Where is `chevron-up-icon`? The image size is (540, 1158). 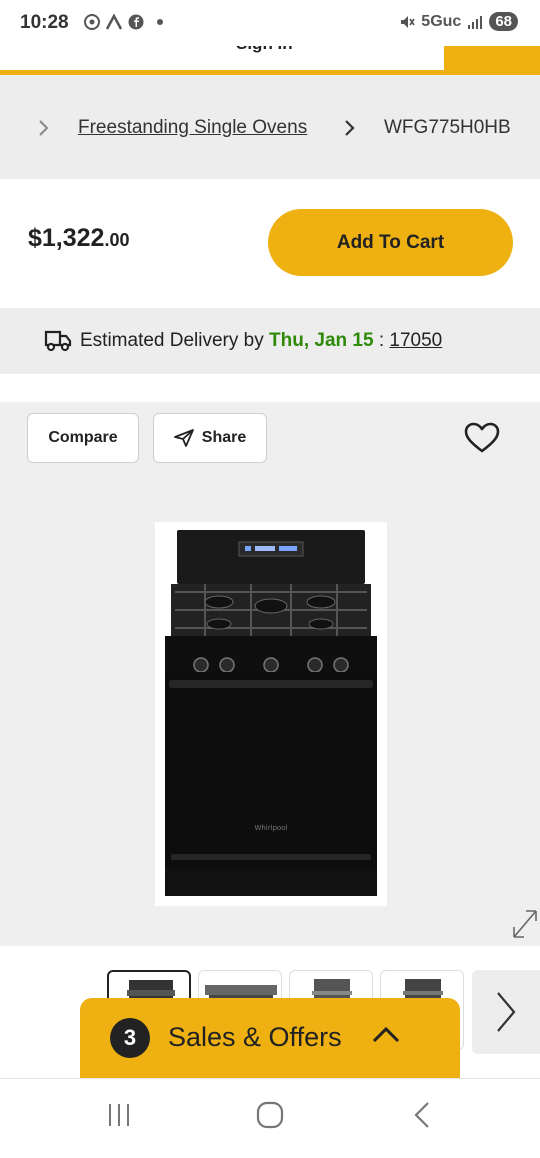 chevron-up-icon is located at coordinates (386, 1035).